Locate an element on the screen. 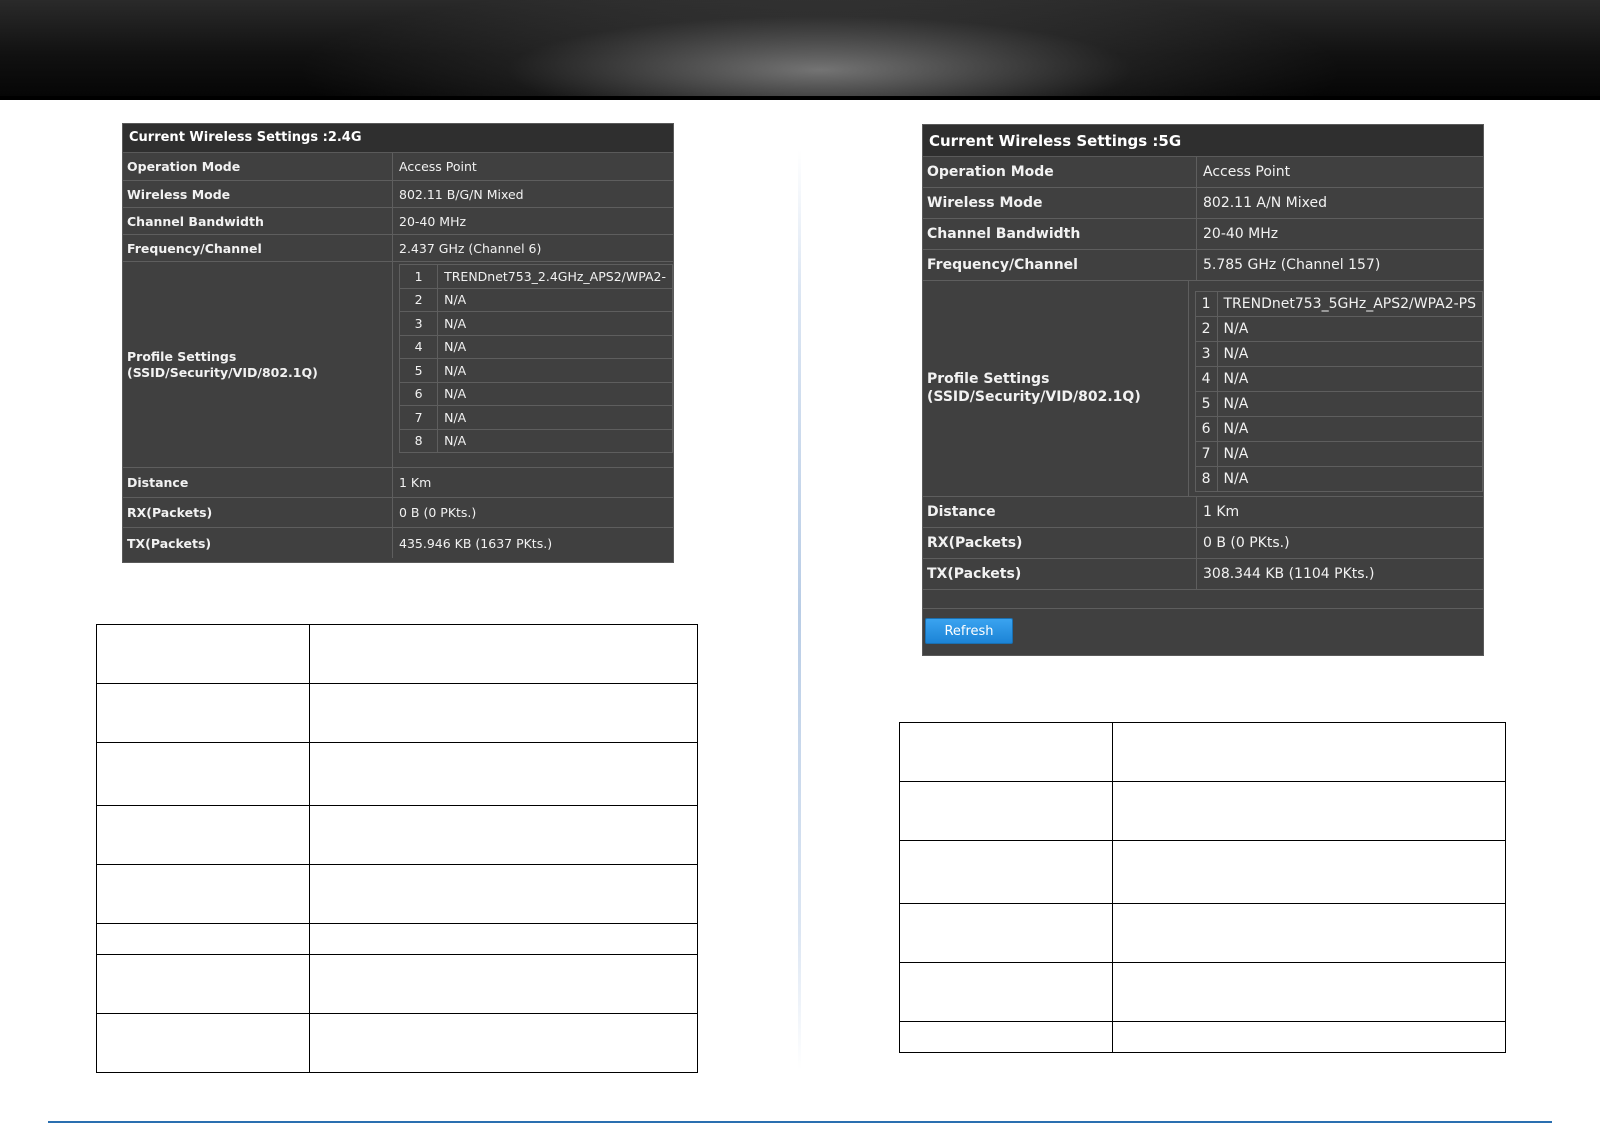  profile-row: 1 TRENDnet753_2.4GHz_APS2/WPA2- is located at coordinates (535, 276).